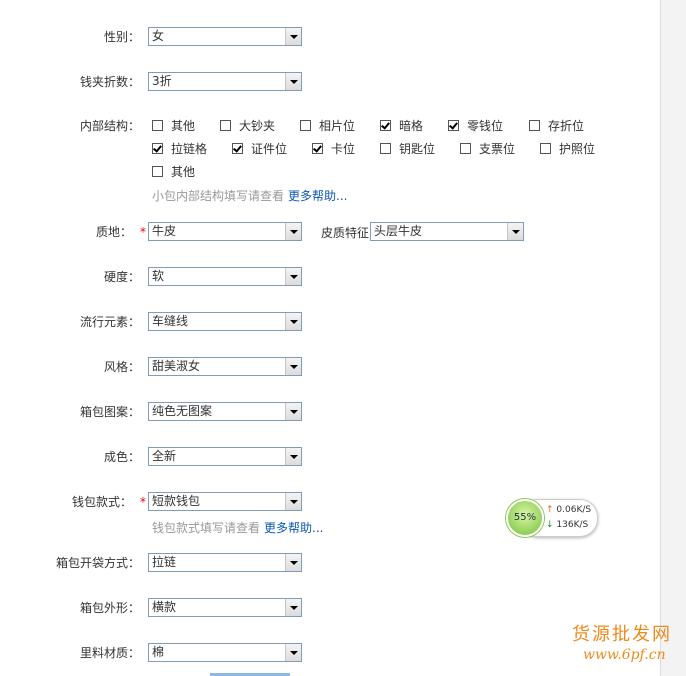 This screenshot has width=686, height=676. I want to click on shape-select: 横款, so click(225, 607).